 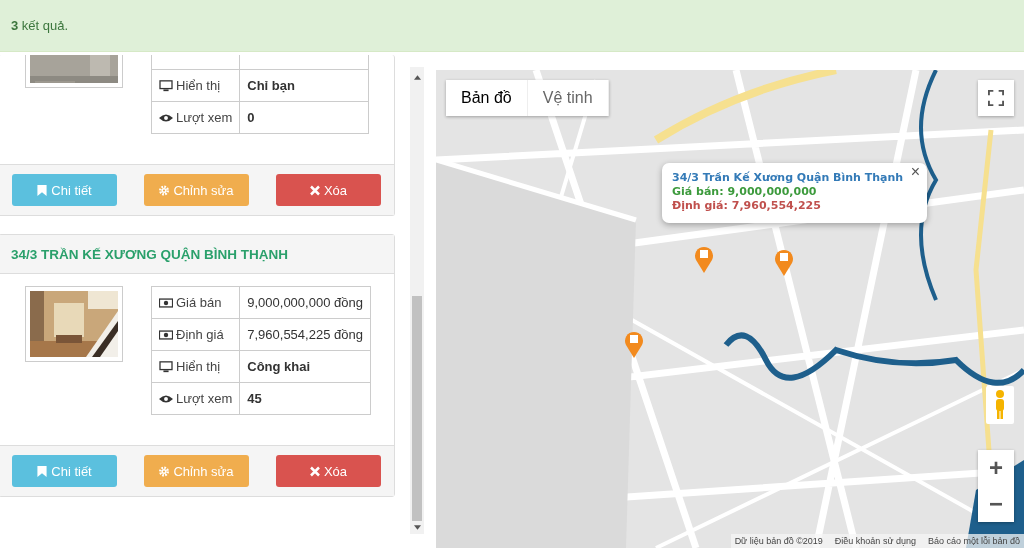 What do you see at coordinates (1000, 405) in the screenshot?
I see `person-icon` at bounding box center [1000, 405].